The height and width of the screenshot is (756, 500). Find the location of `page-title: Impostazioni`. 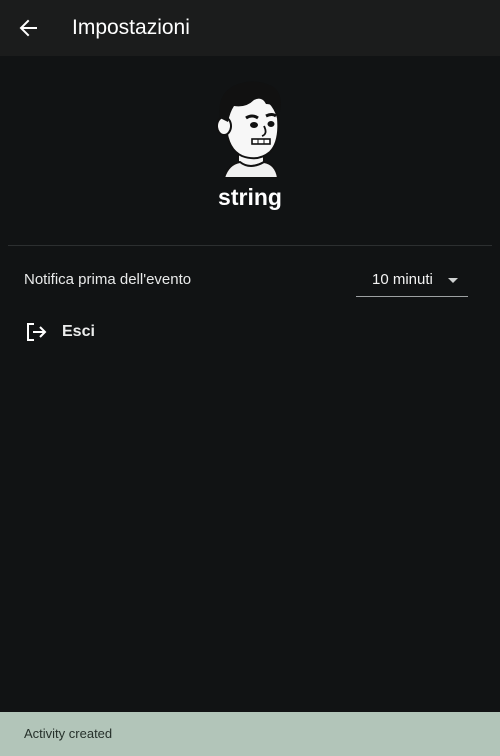

page-title: Impostazioni is located at coordinates (131, 27).